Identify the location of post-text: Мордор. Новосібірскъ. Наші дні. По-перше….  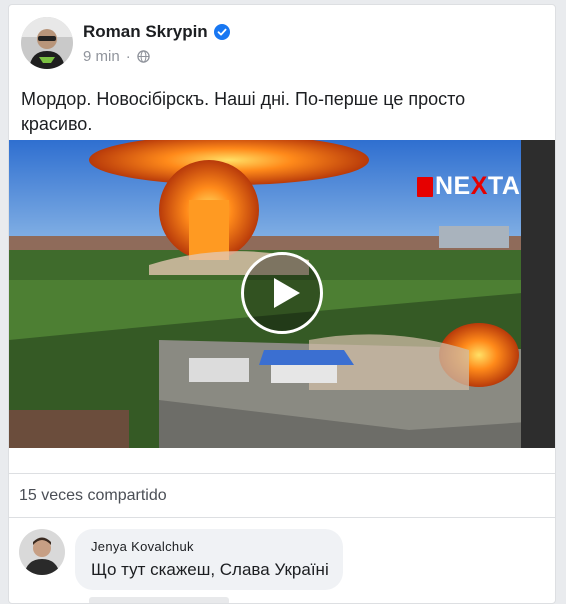
(243, 111).